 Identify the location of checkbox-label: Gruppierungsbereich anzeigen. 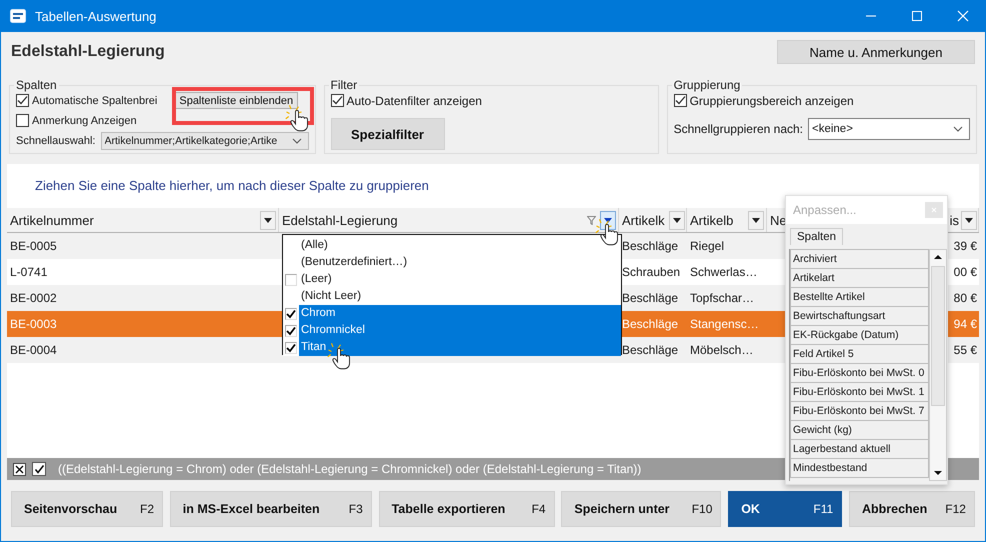
(772, 101).